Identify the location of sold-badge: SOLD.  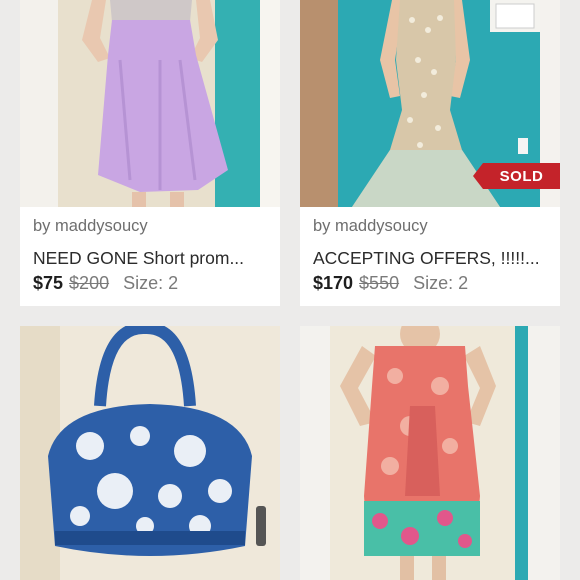
(516, 176).